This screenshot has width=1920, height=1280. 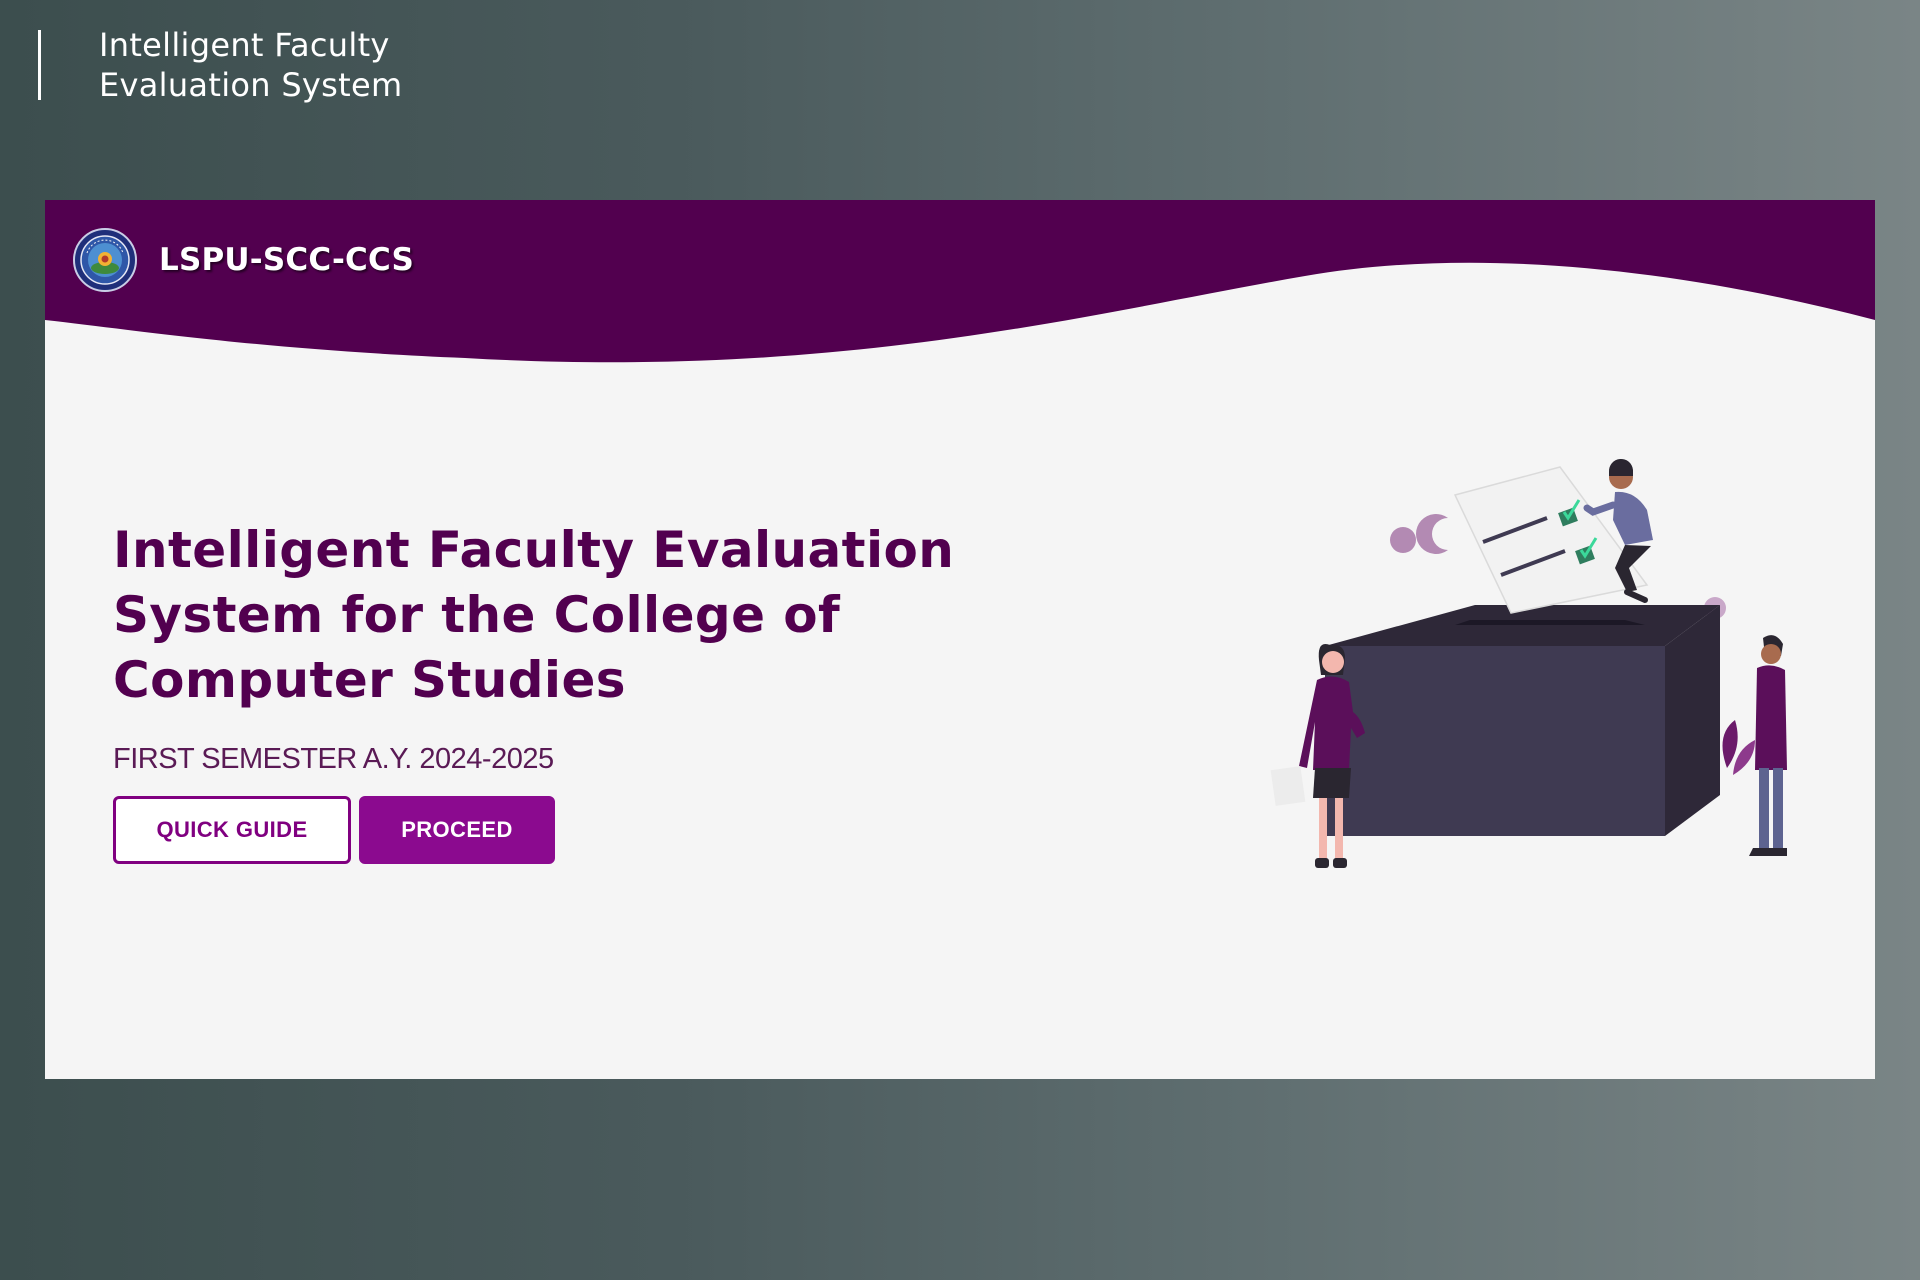 What do you see at coordinates (1768, 745) in the screenshot?
I see `man-figure-icon` at bounding box center [1768, 745].